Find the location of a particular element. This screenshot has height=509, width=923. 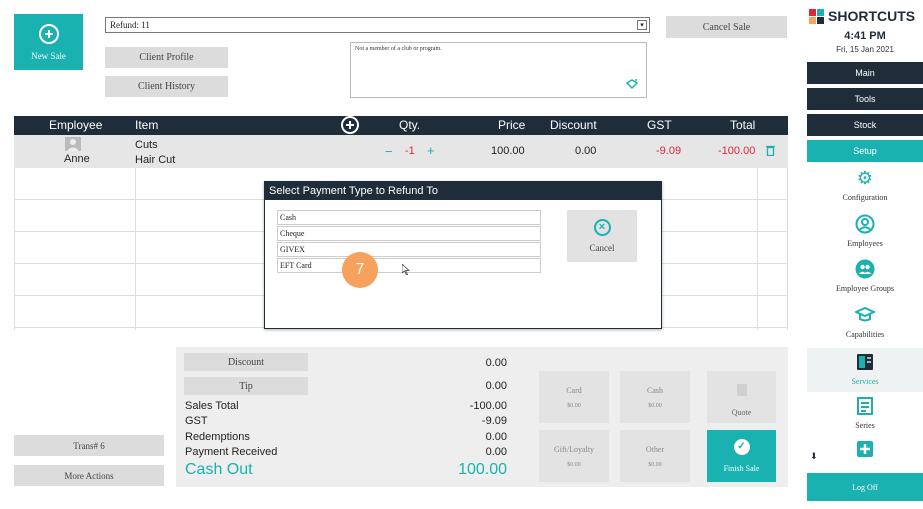

sidebar-item-employee-groups: Employee Groups is located at coordinates (865, 276).